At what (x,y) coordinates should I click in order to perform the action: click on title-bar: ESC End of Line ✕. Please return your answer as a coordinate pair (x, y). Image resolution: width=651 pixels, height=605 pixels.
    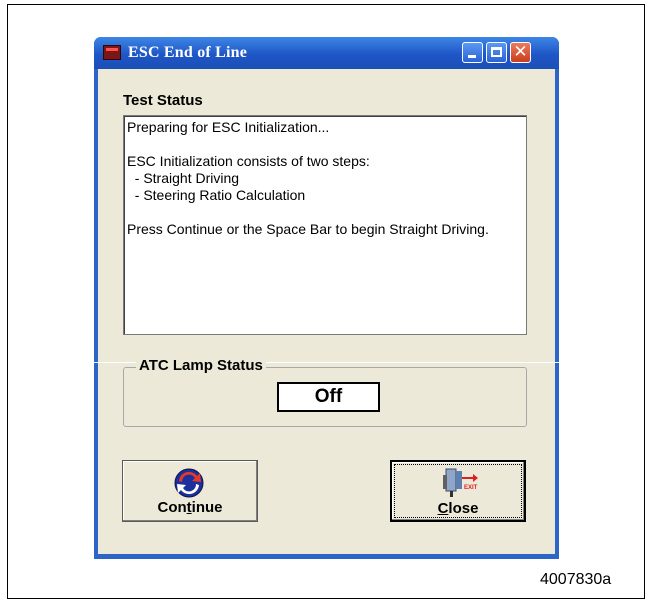
    Looking at the image, I should click on (326, 53).